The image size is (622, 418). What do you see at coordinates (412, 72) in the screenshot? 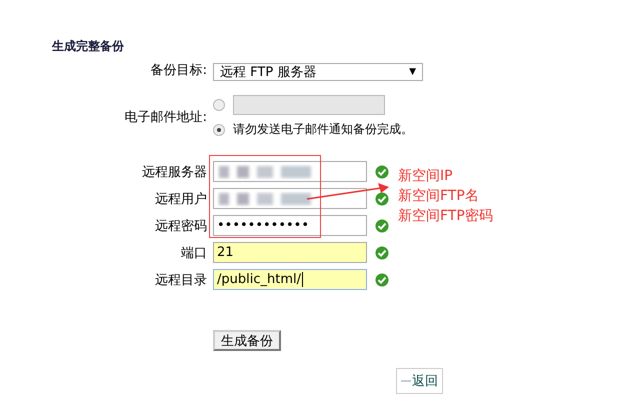
I see `caret-icon: ▼` at bounding box center [412, 72].